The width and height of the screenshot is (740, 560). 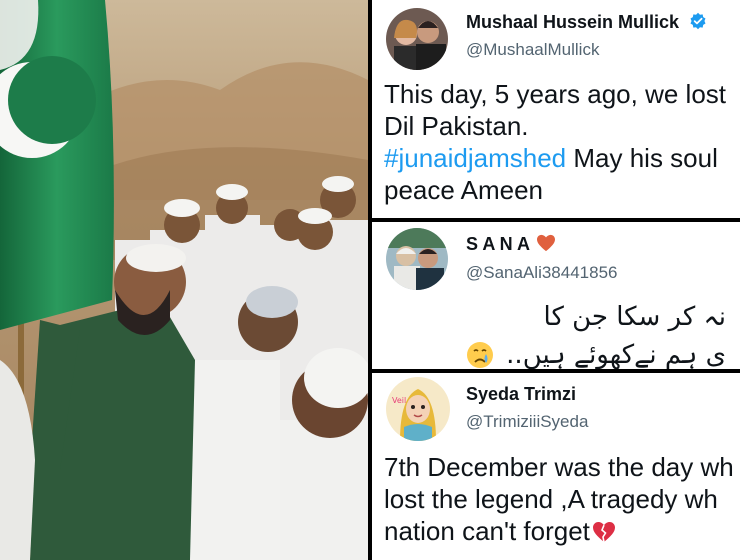 I want to click on display-name: Mushaal Hussein Mullick, so click(x=586, y=22).